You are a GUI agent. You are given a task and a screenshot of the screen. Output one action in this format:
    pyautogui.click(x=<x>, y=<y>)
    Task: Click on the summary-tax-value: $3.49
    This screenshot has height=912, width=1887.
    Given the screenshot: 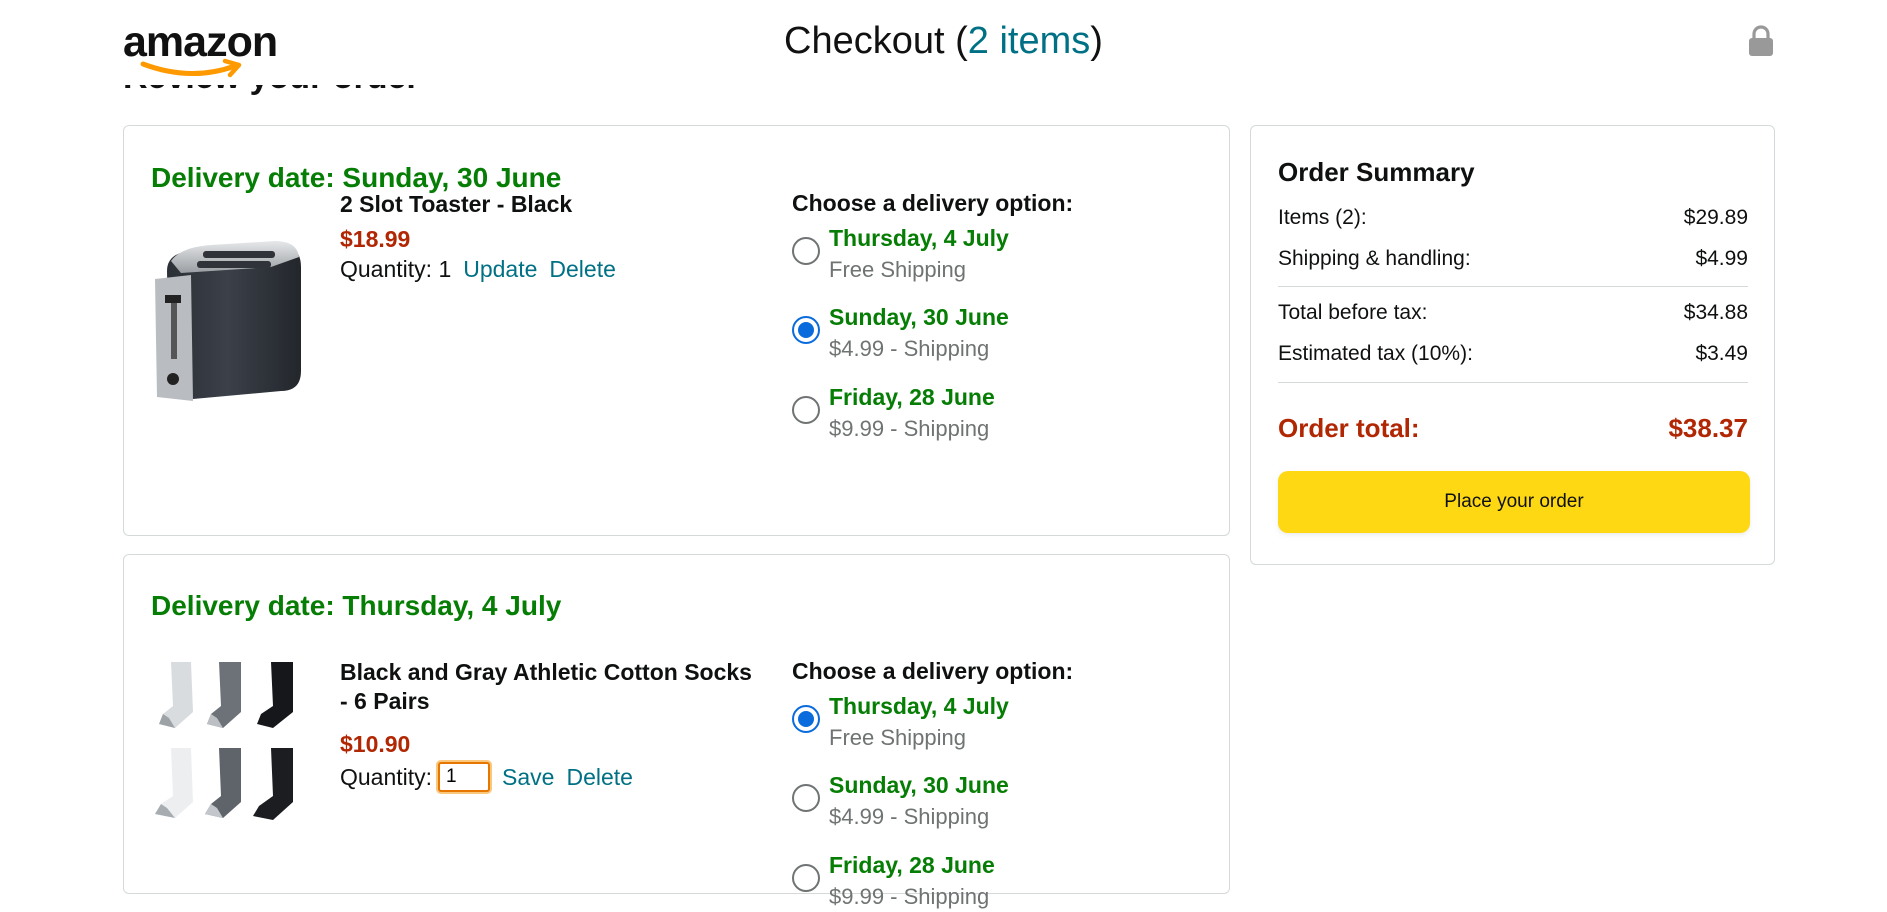 What is the action you would take?
    pyautogui.click(x=1721, y=353)
    